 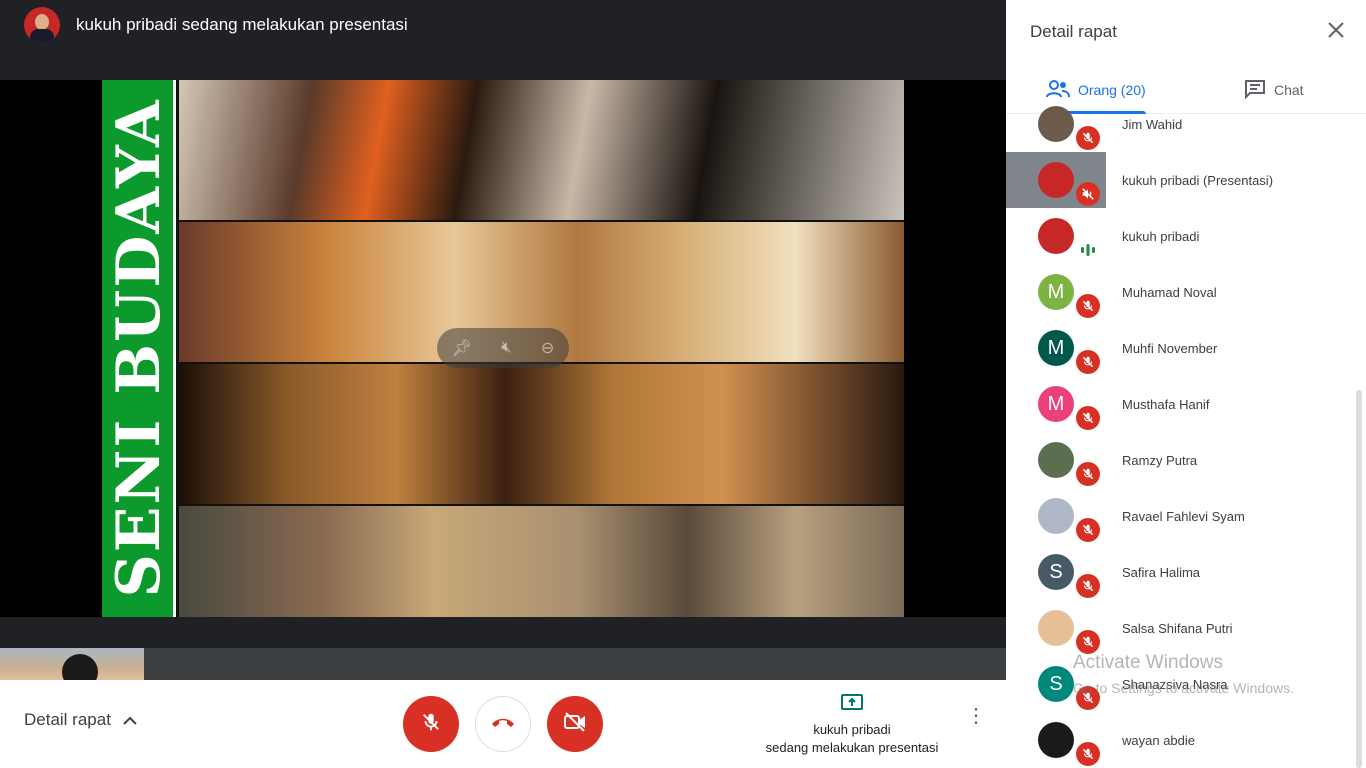 I want to click on speaking-indicator-icon, so click(x=1088, y=250).